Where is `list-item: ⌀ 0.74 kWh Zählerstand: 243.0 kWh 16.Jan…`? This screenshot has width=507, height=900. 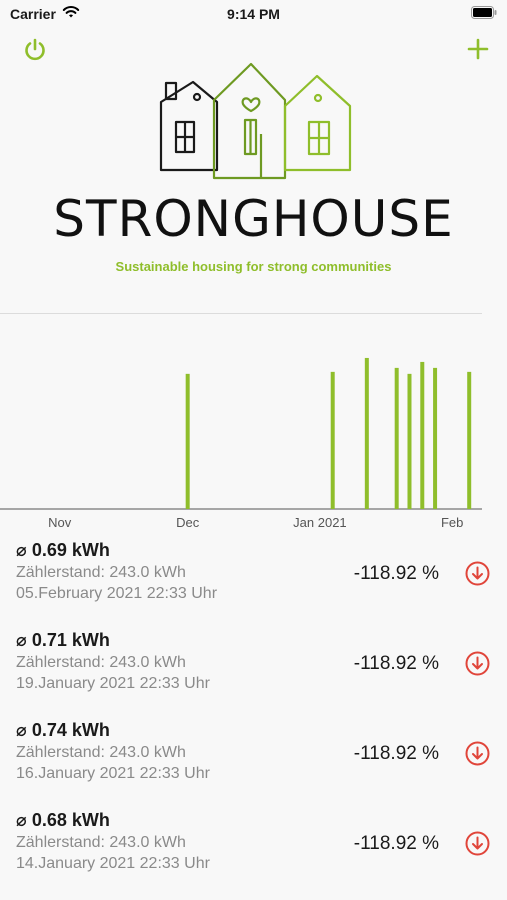
list-item: ⌀ 0.74 kWh Zählerstand: 243.0 kWh 16.Jan… is located at coordinates (253, 760).